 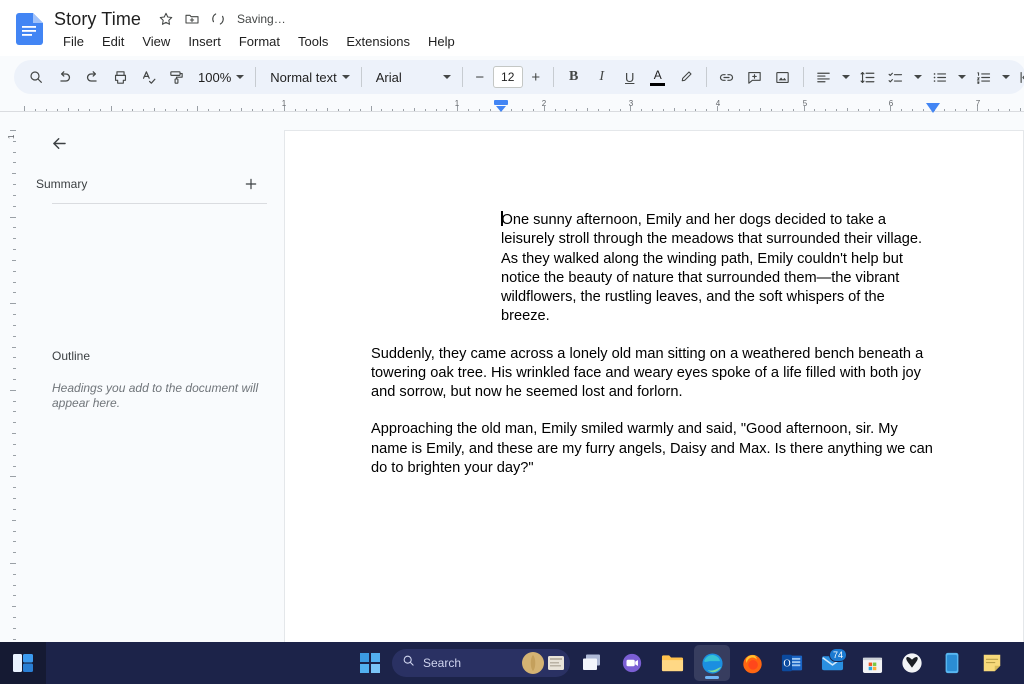 I want to click on microsoft-store-icon, so click(x=872, y=663).